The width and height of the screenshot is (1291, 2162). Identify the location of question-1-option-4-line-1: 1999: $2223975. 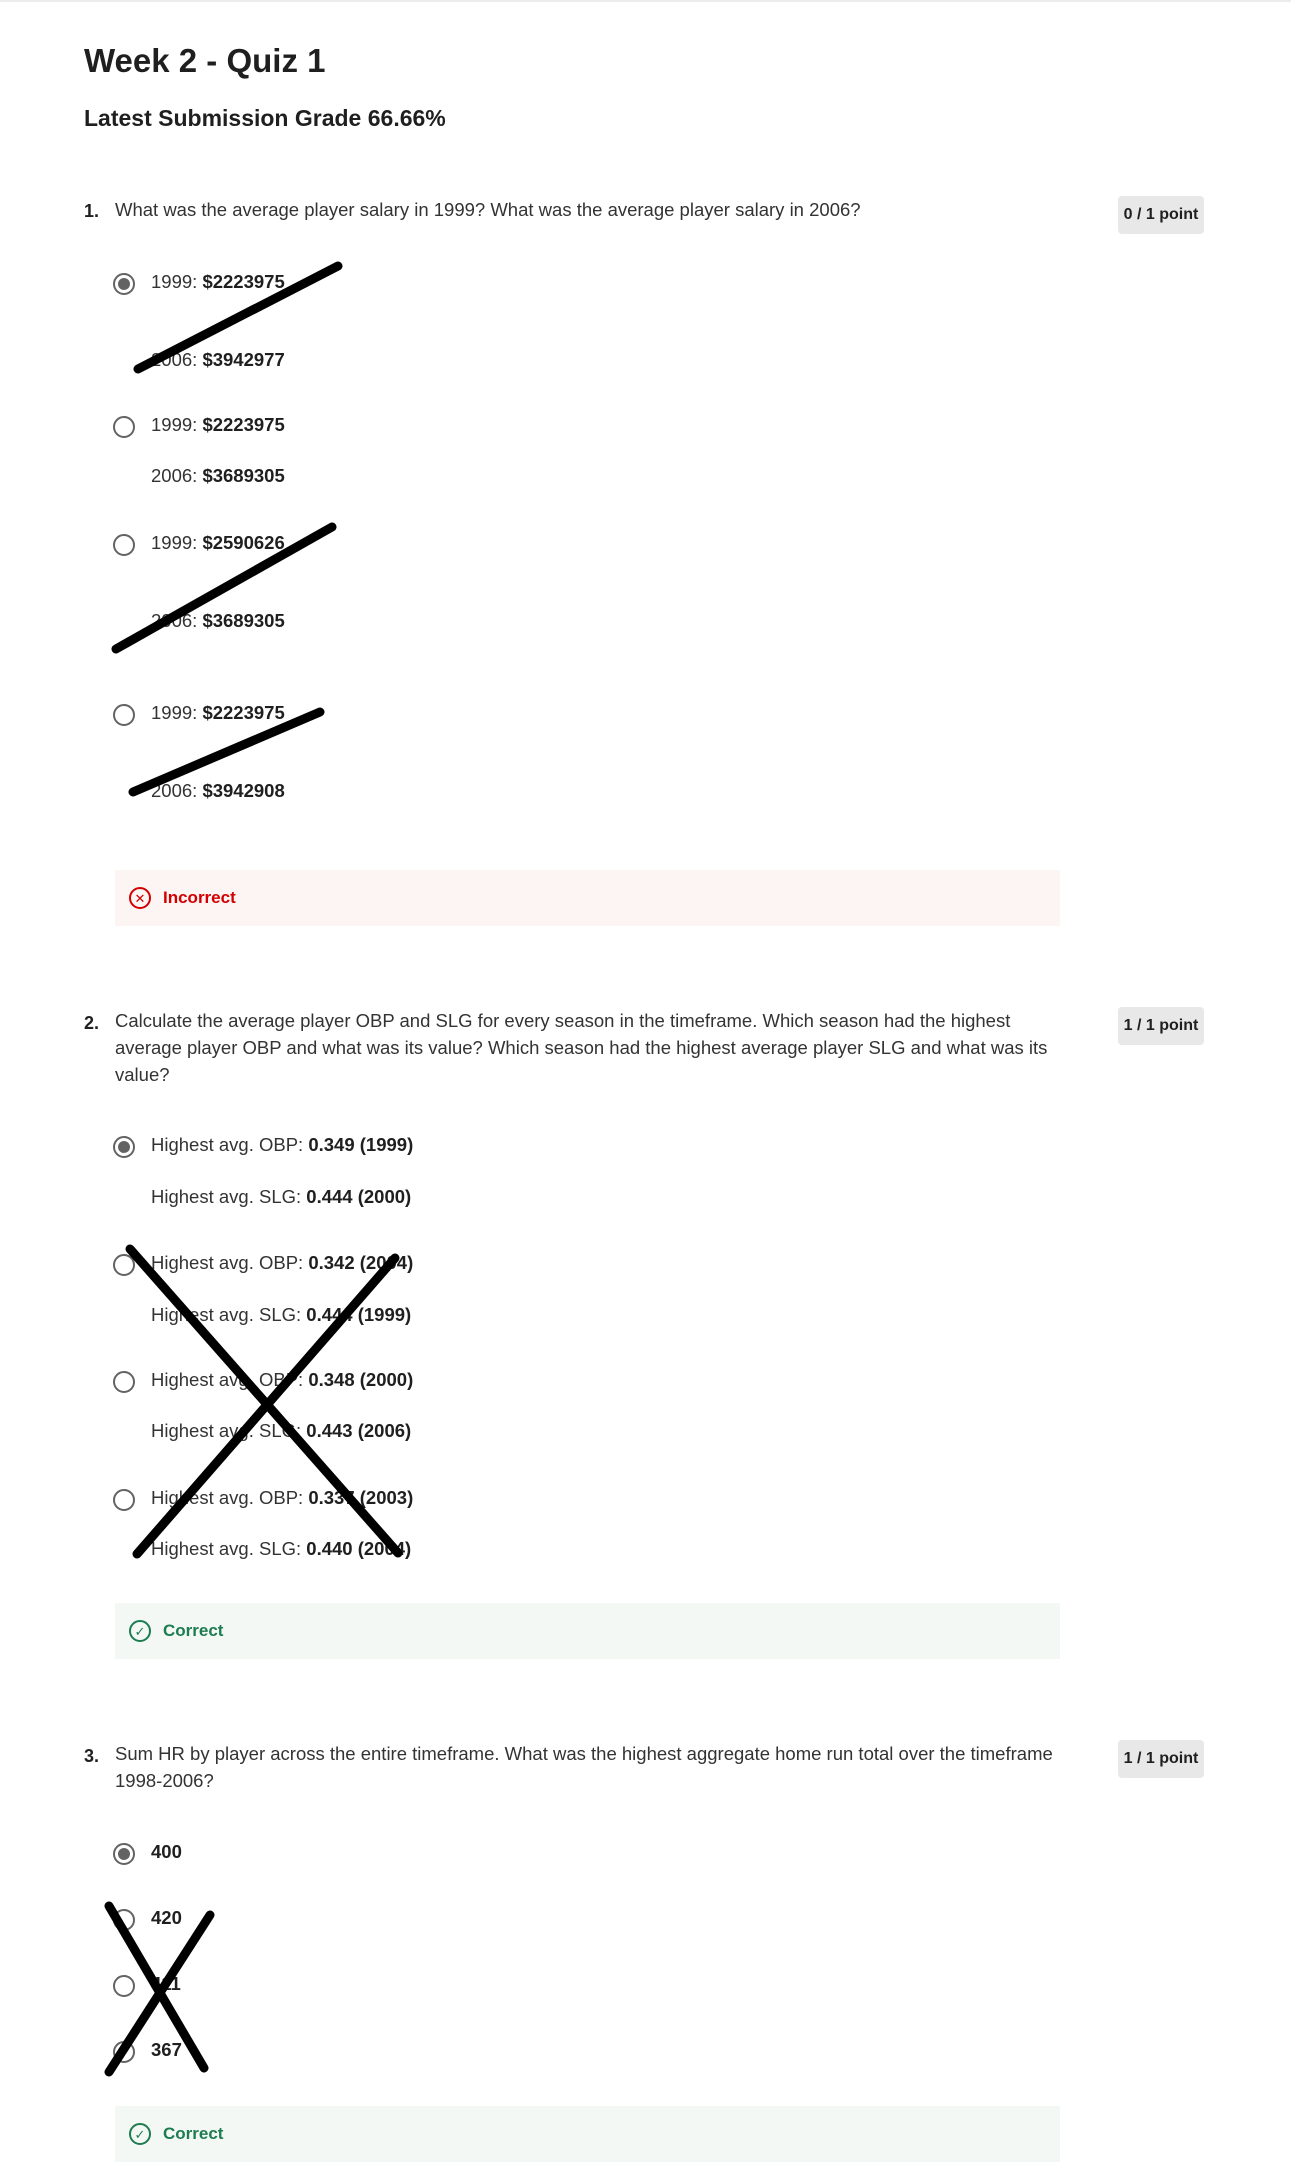
(218, 713).